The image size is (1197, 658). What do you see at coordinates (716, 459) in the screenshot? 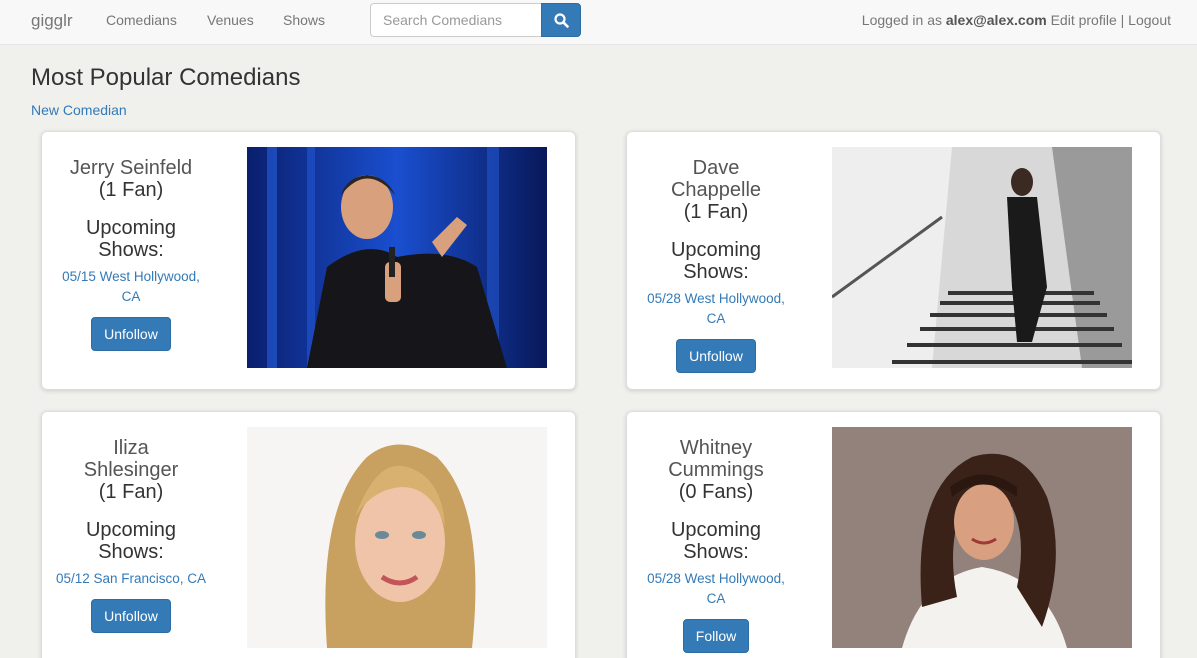
I see `comedian-name: Whitney Cummings` at bounding box center [716, 459].